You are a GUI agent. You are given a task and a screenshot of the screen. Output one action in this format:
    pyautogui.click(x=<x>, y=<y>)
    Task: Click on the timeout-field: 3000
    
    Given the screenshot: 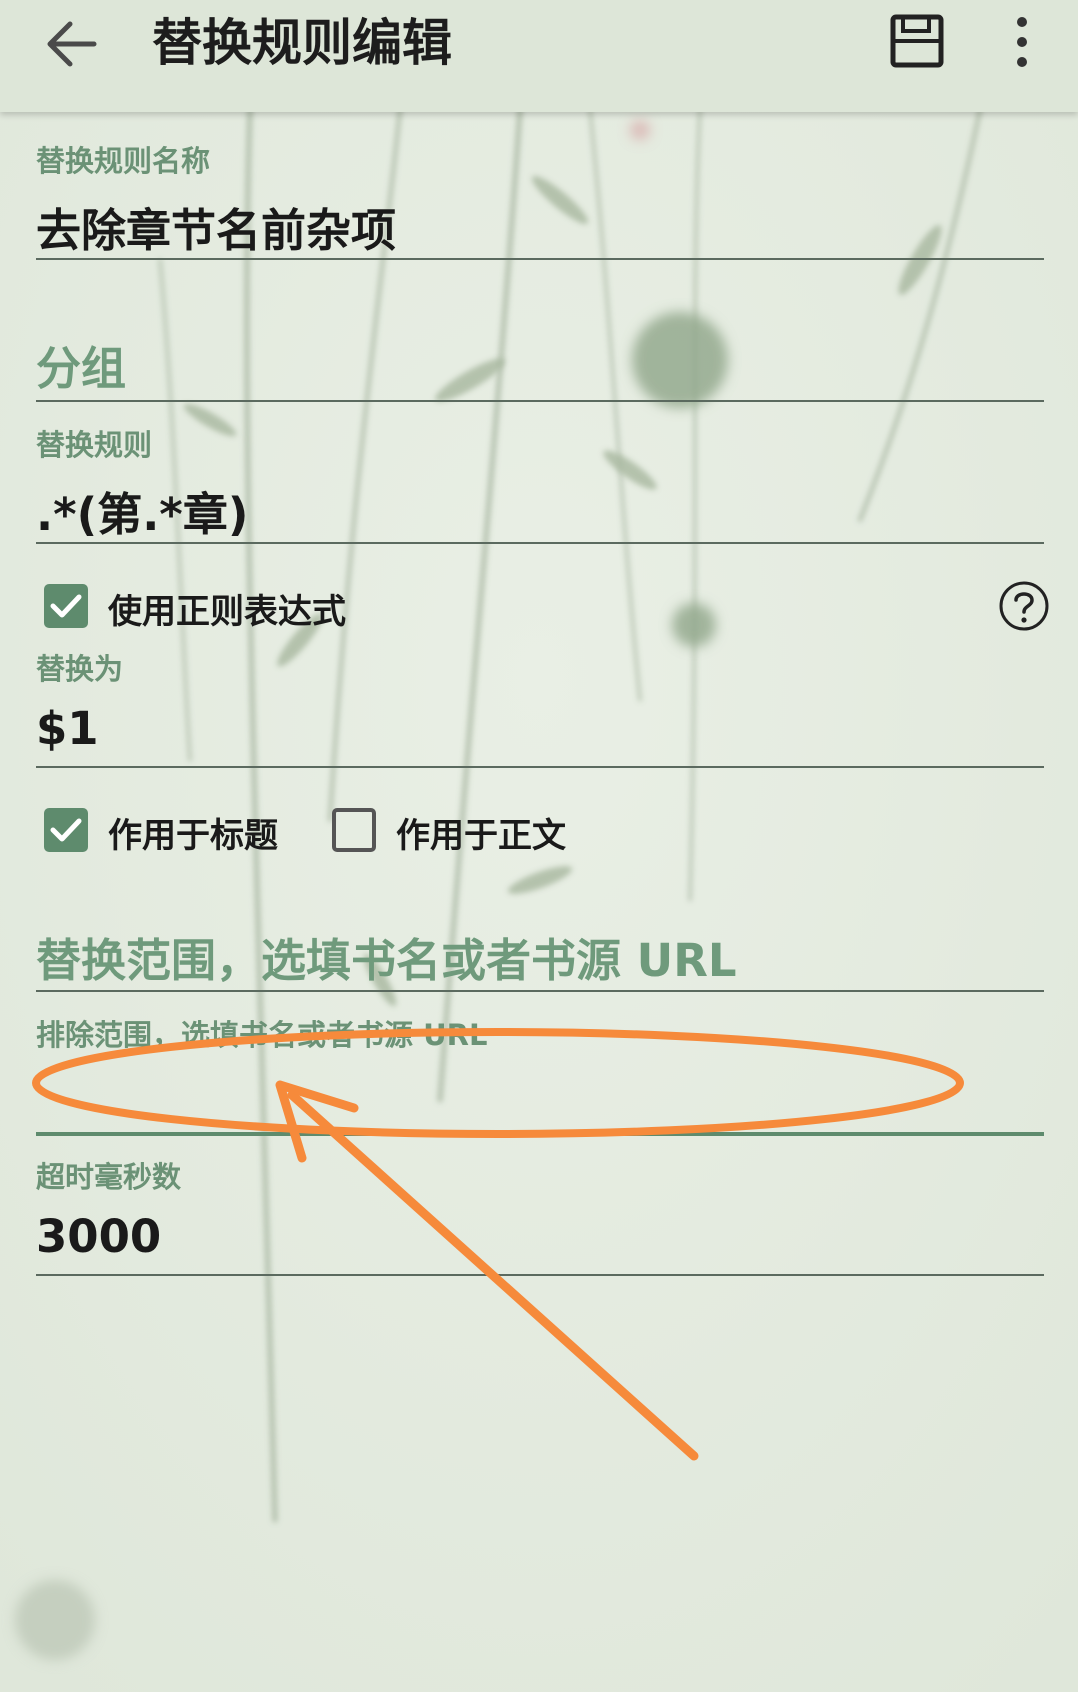 What is the action you would take?
    pyautogui.click(x=540, y=1236)
    